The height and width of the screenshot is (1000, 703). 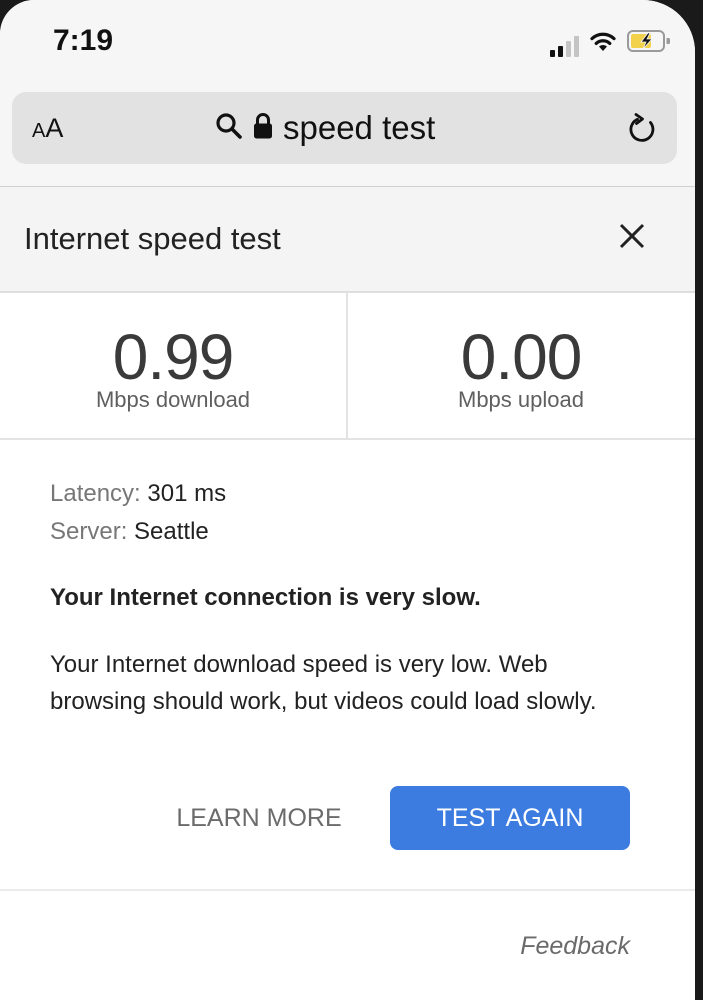 I want to click on status-bar: 7:19, so click(x=347, y=42).